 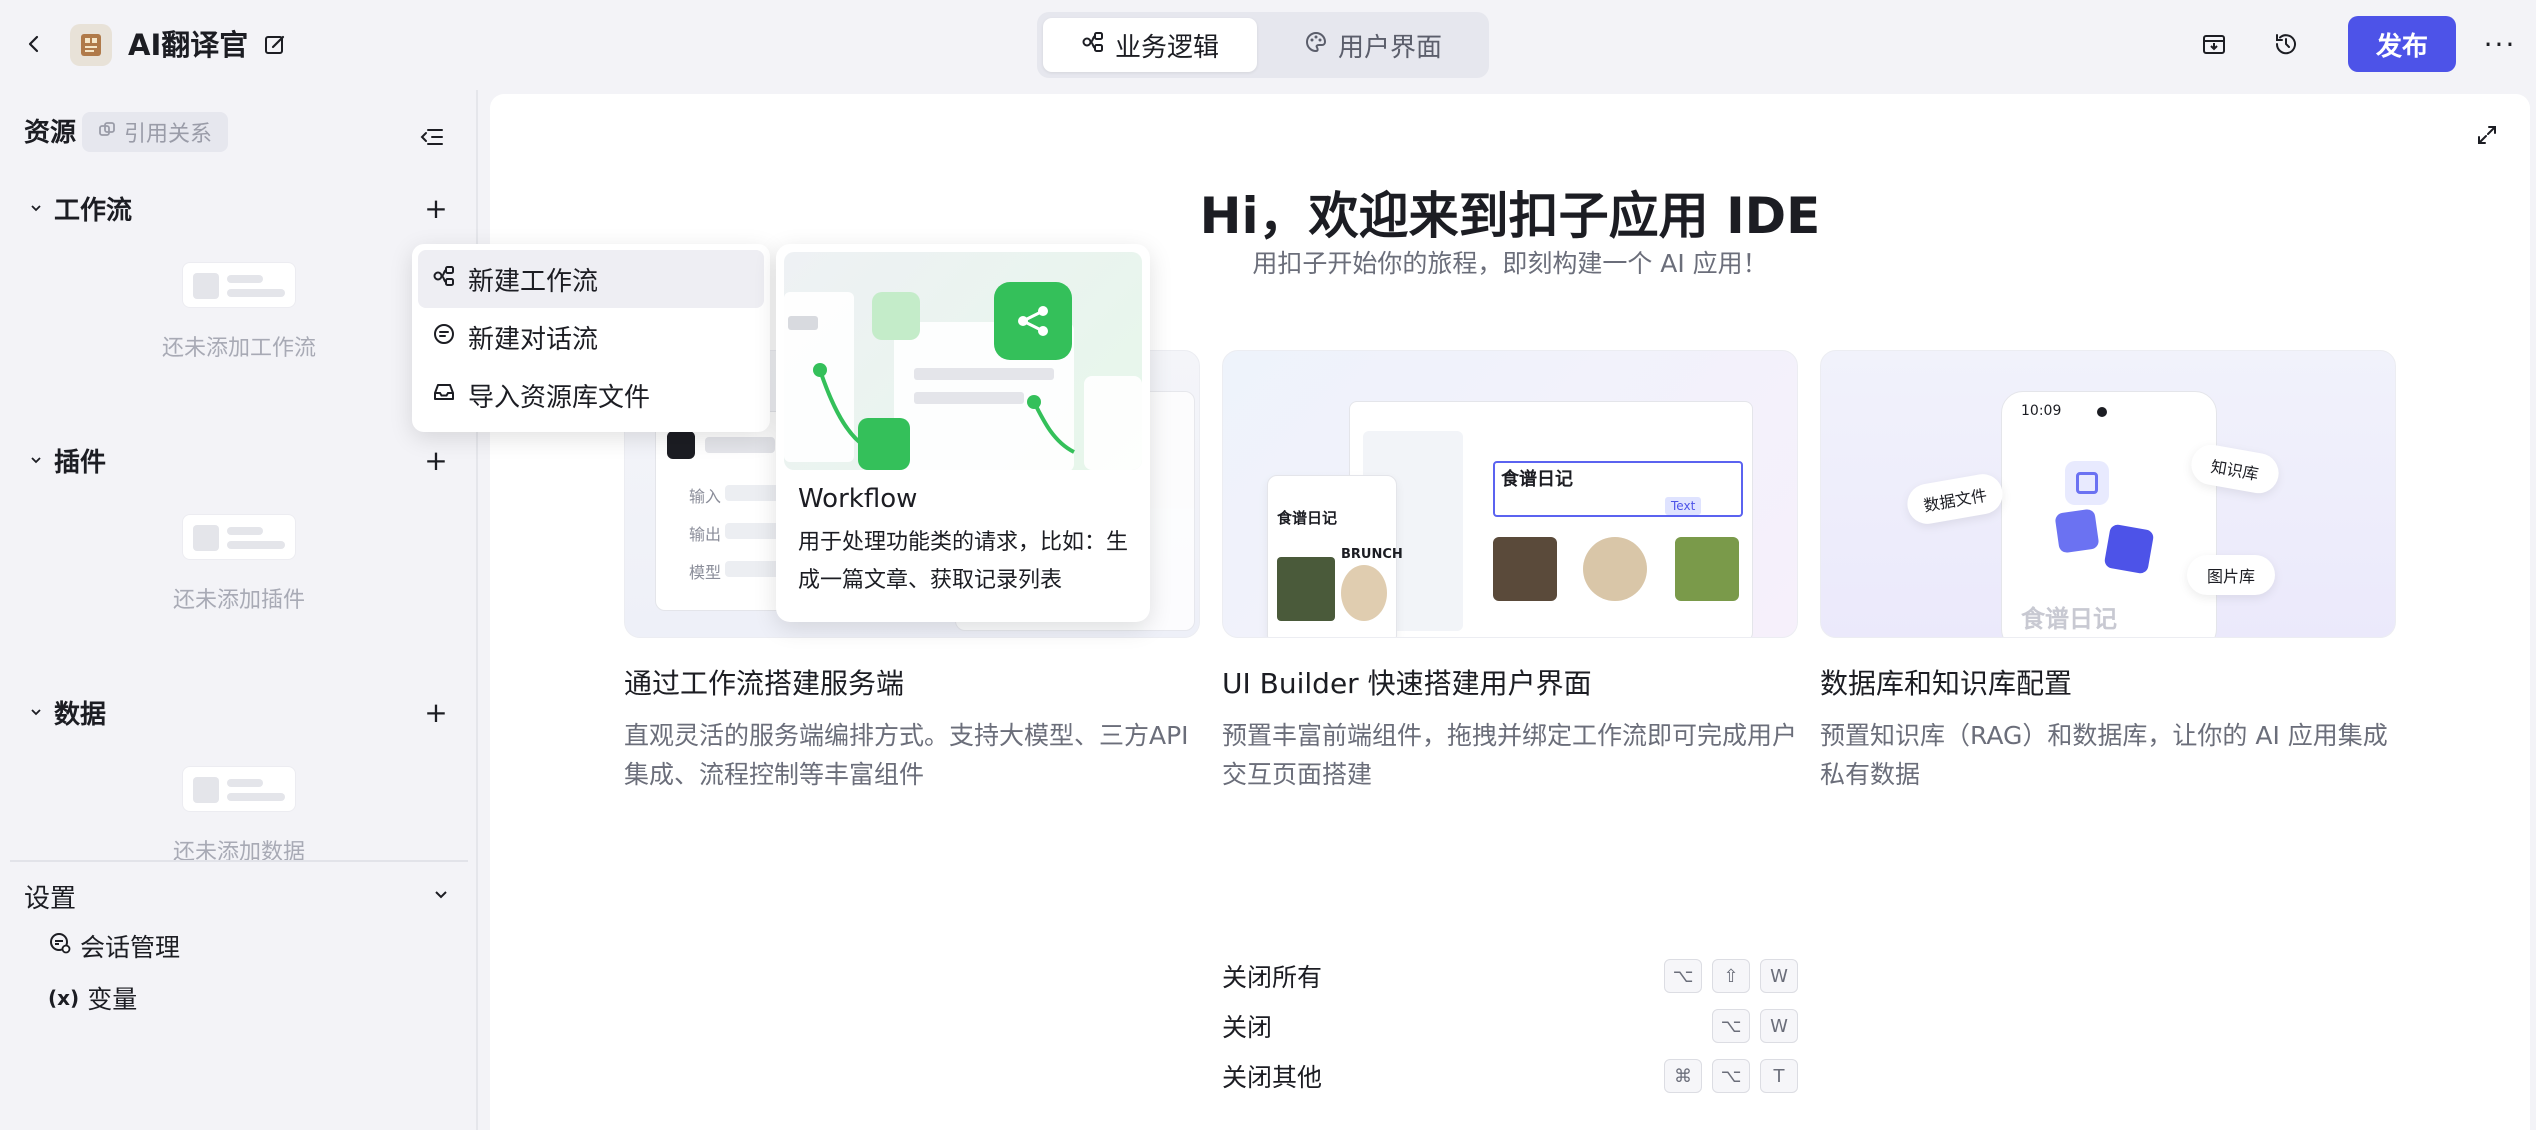 I want to click on tab-label: 业务逻辑, so click(x=1166, y=47).